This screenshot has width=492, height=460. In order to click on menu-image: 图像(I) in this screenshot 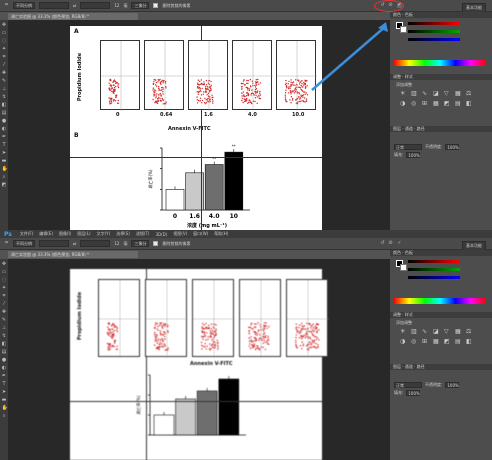, I will do `click(65, 234)`.